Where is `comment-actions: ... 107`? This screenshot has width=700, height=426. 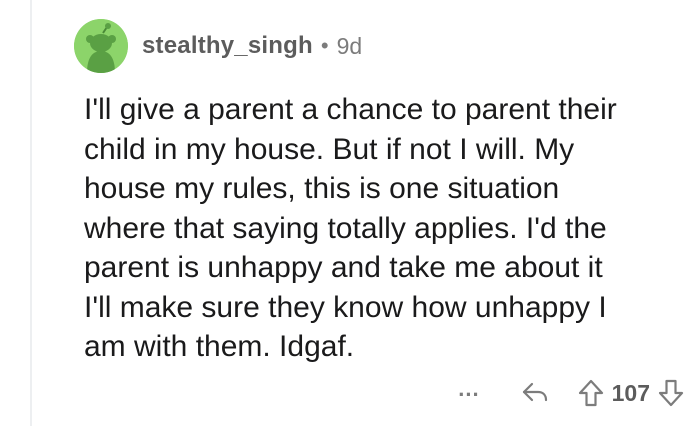
comment-actions: ... 107 is located at coordinates (571, 393).